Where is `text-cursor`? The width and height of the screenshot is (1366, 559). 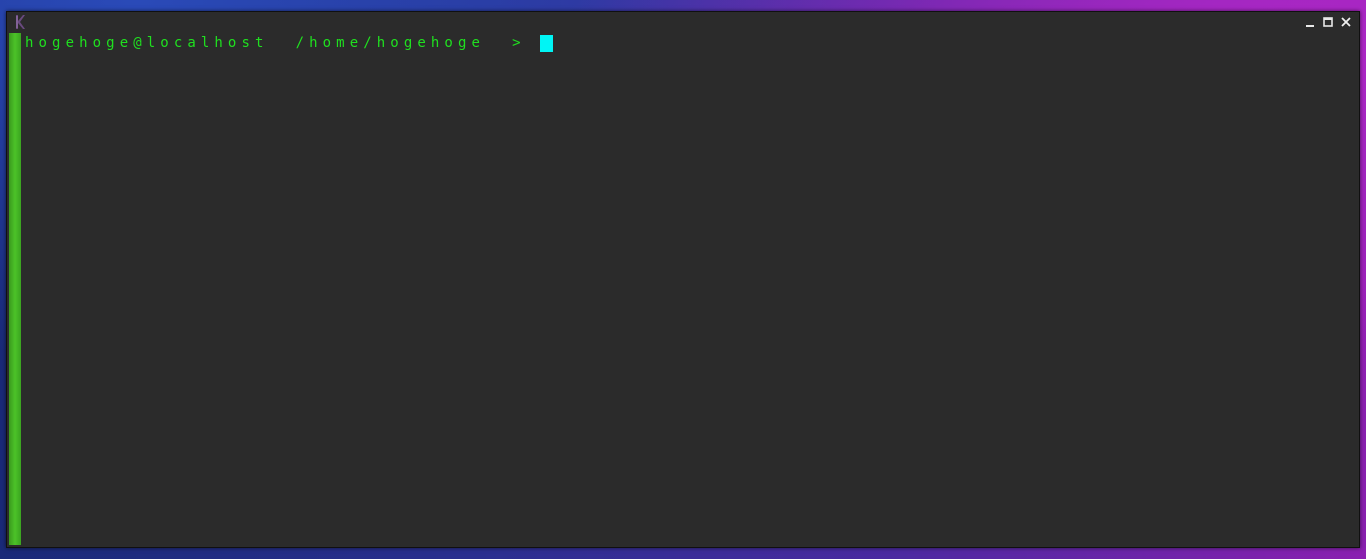 text-cursor is located at coordinates (547, 43).